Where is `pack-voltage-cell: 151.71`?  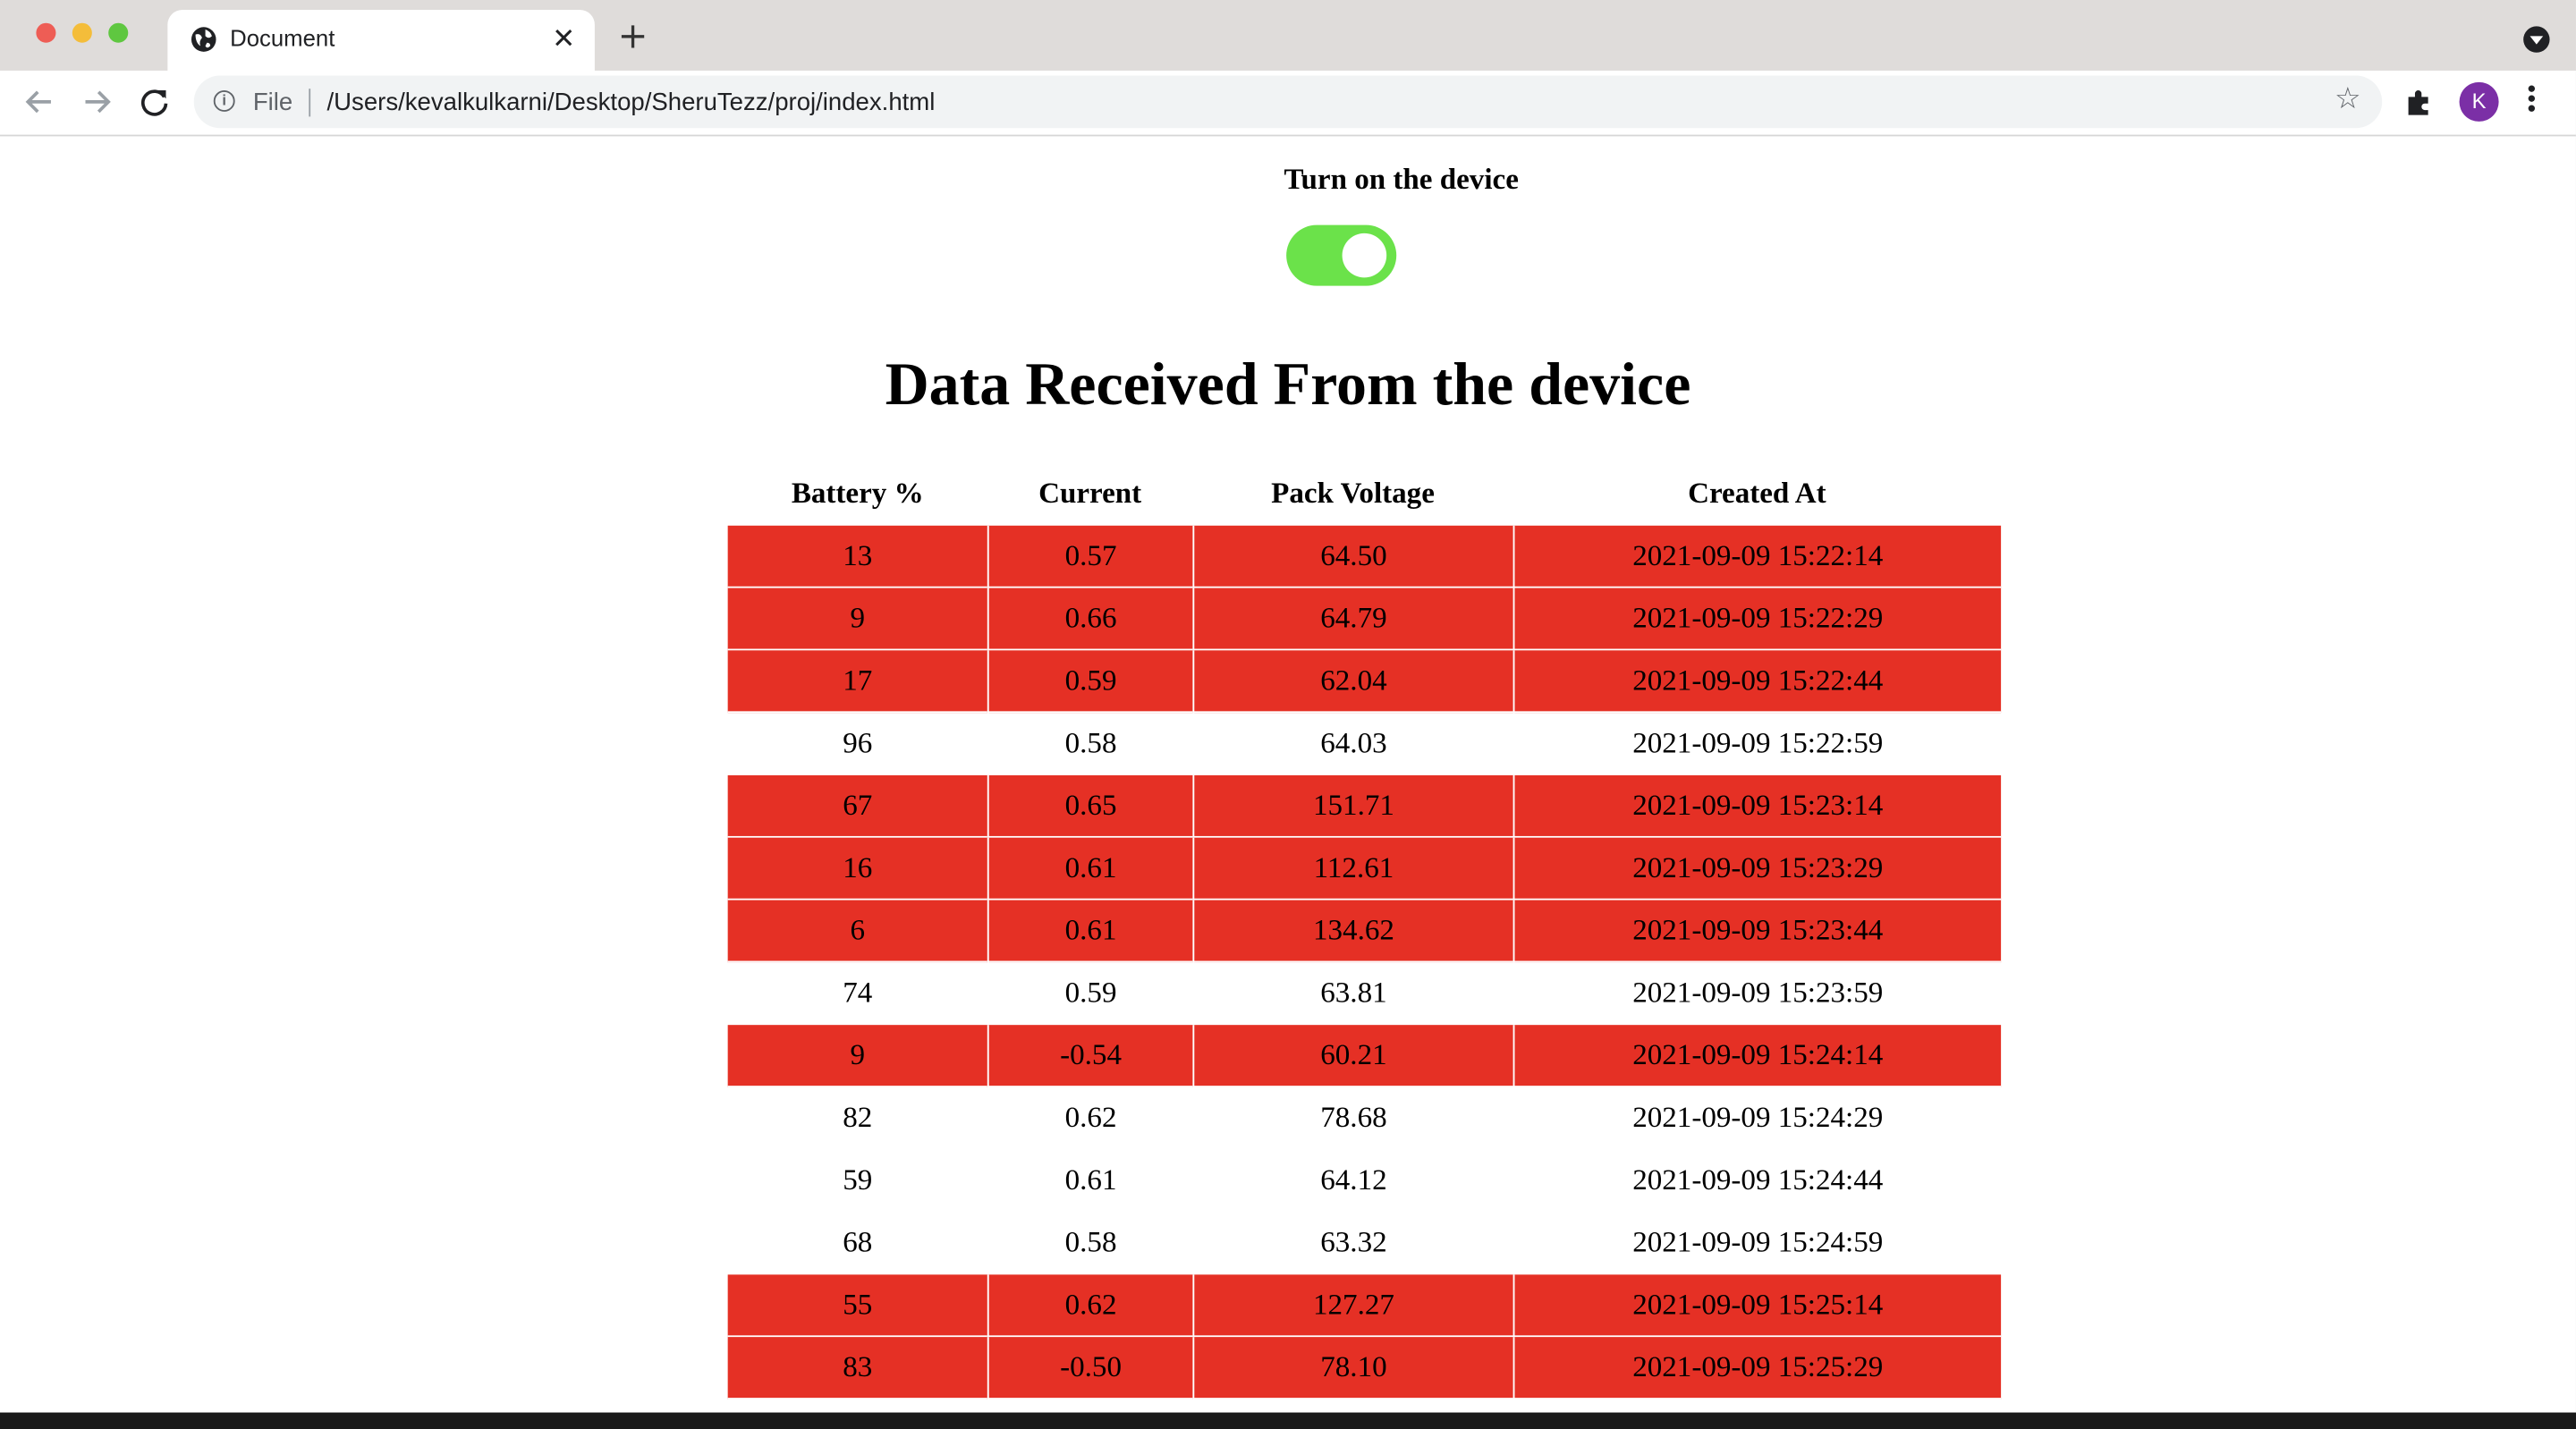 pack-voltage-cell: 151.71 is located at coordinates (1352, 806).